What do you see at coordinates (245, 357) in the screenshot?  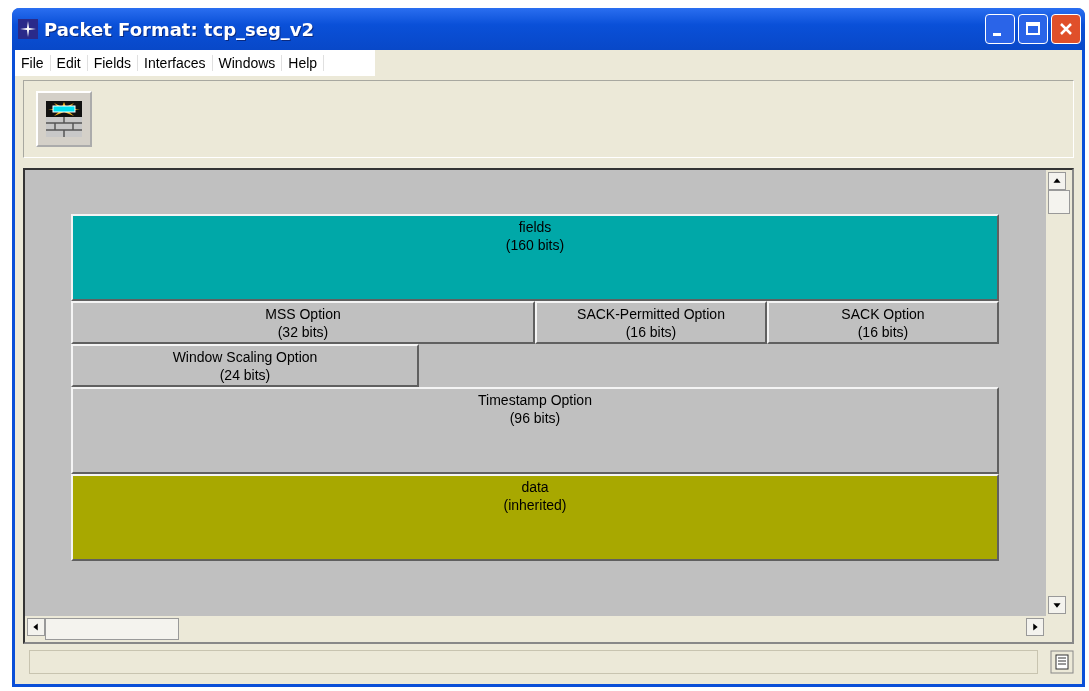 I see `field-name: Window Scaling Option` at bounding box center [245, 357].